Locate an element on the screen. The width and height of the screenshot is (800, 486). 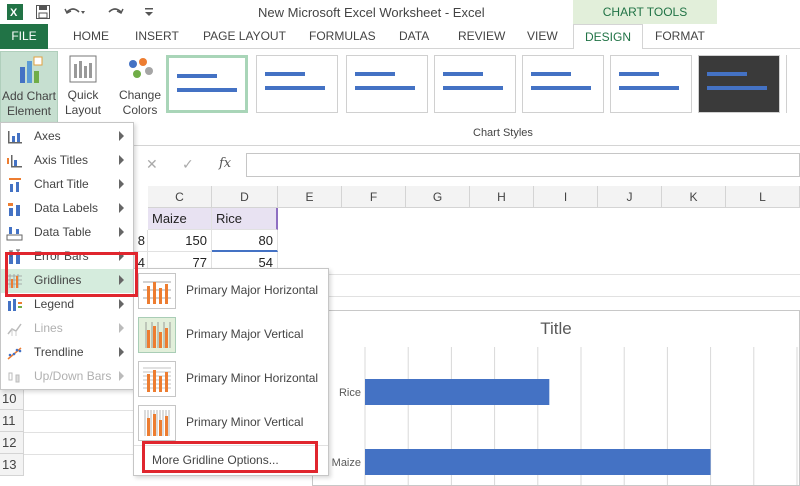
menu-item-label: Trendline is located at coordinates (59, 352).